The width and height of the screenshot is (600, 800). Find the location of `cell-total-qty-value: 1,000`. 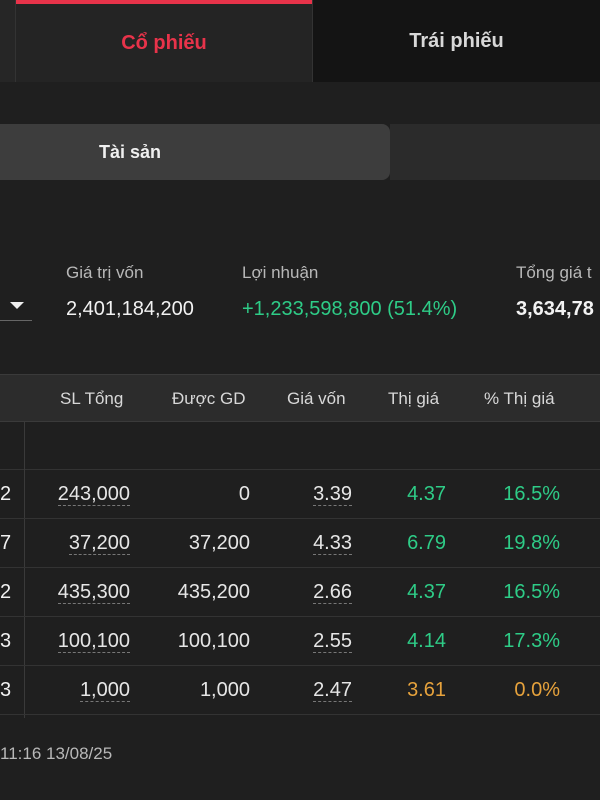

cell-total-qty-value: 1,000 is located at coordinates (104, 690).